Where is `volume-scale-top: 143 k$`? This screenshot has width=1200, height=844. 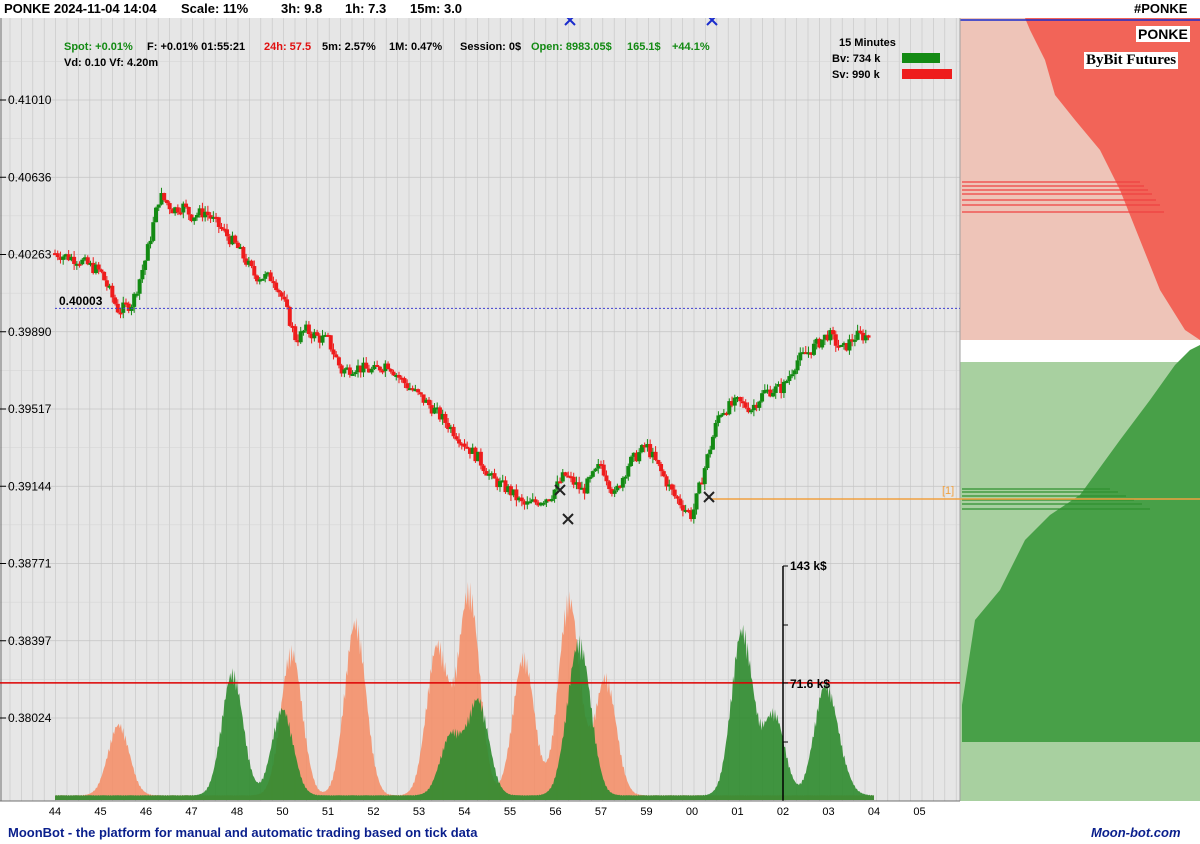 volume-scale-top: 143 k$ is located at coordinates (808, 566).